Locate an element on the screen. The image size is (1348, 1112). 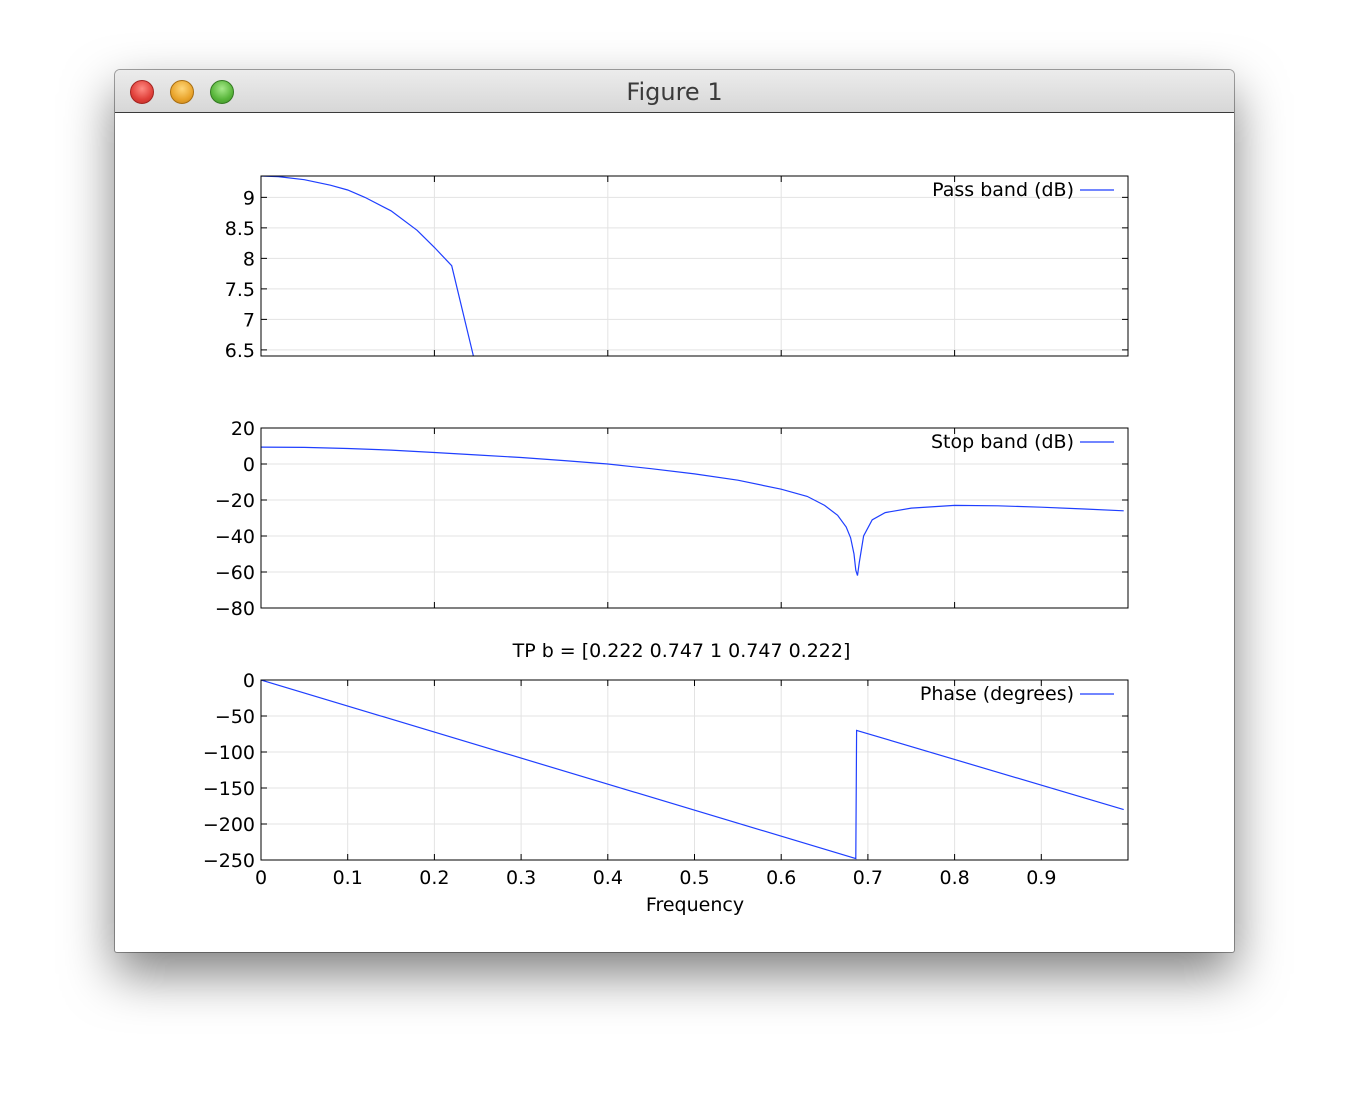
y-tick-label: −80 is located at coordinates (235, 609).